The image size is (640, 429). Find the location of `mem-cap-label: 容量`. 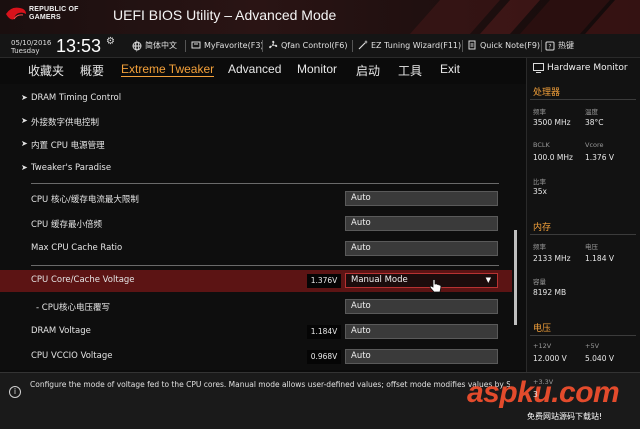

mem-cap-label: 容量 is located at coordinates (539, 282).